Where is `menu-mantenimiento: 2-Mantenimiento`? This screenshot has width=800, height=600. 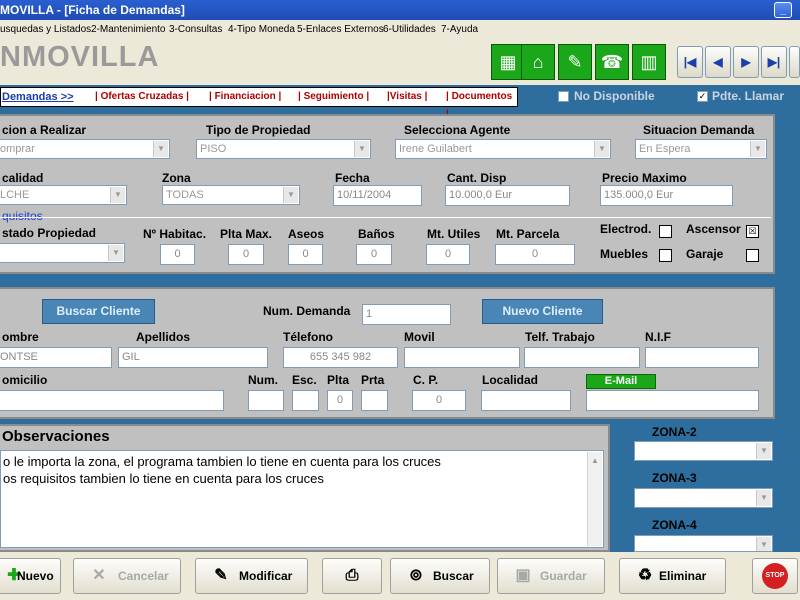
menu-mantenimiento: 2-Mantenimiento is located at coordinates (128, 29).